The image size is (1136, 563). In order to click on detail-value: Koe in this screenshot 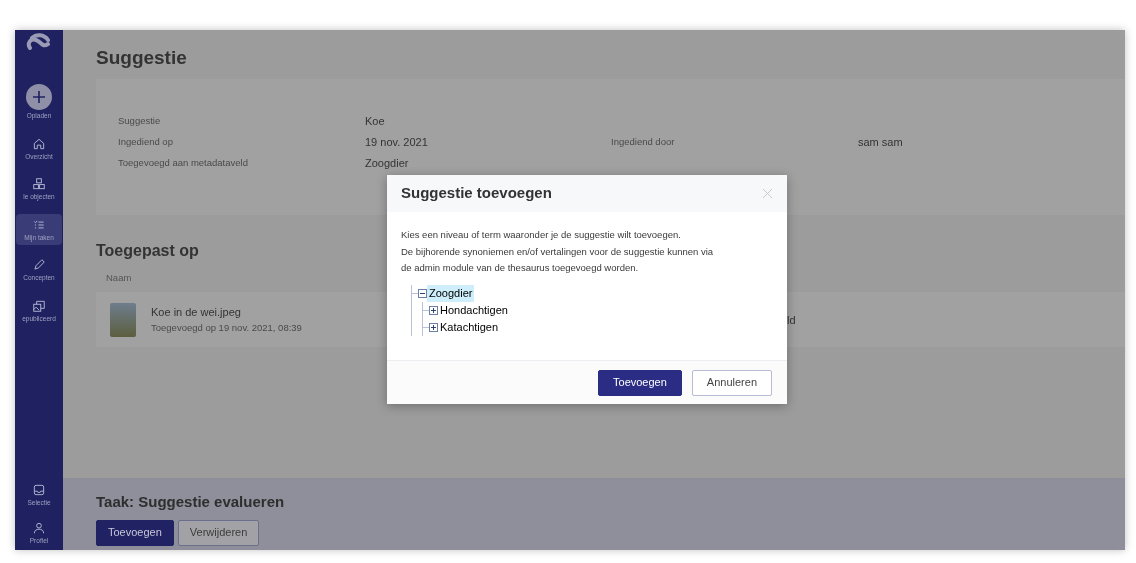, I will do `click(375, 121)`.